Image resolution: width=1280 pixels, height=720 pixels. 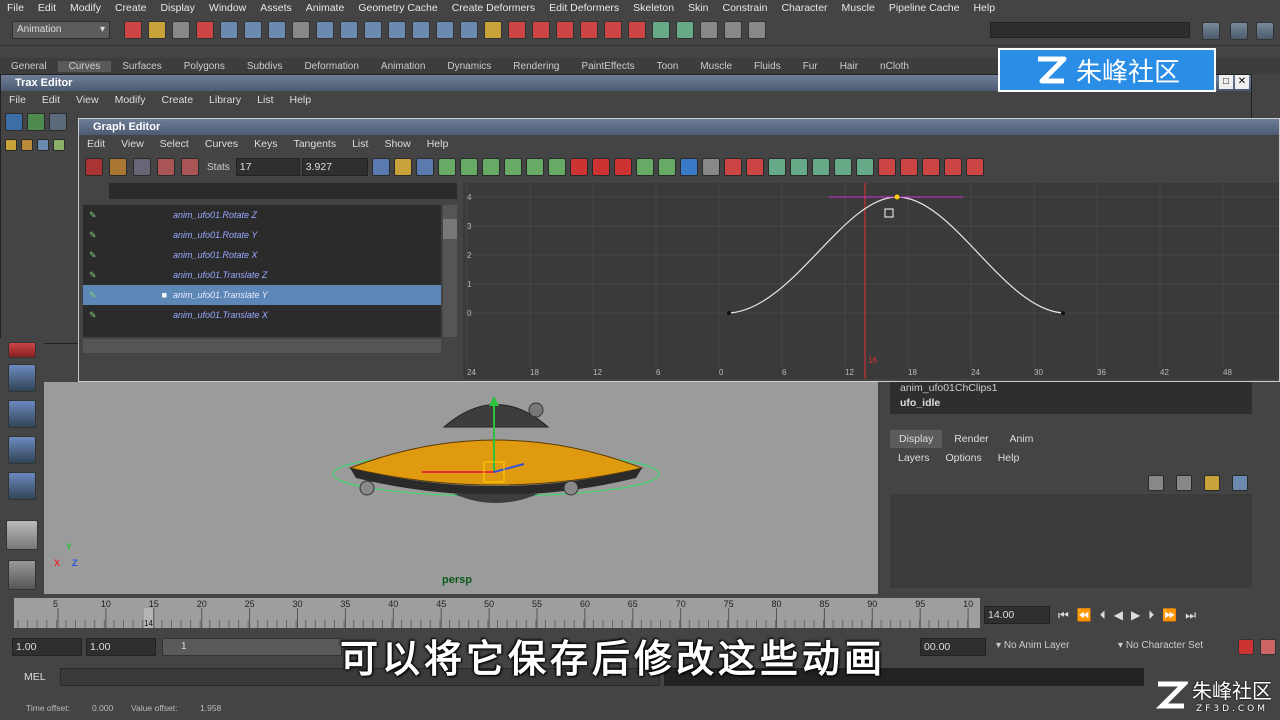 I want to click on selected-key, so click(x=897, y=197).